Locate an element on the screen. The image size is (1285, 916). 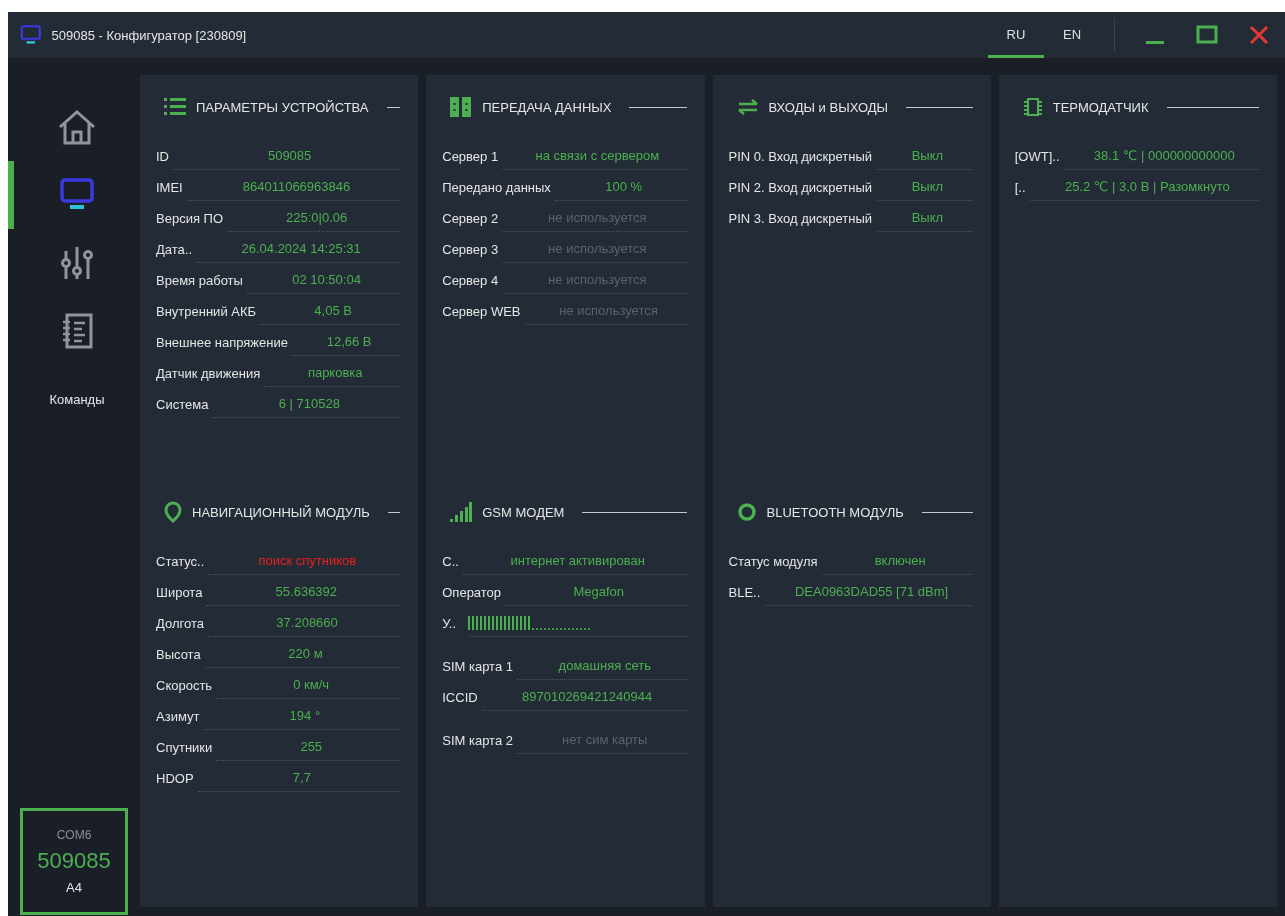
sliders-icon is located at coordinates (77, 263).